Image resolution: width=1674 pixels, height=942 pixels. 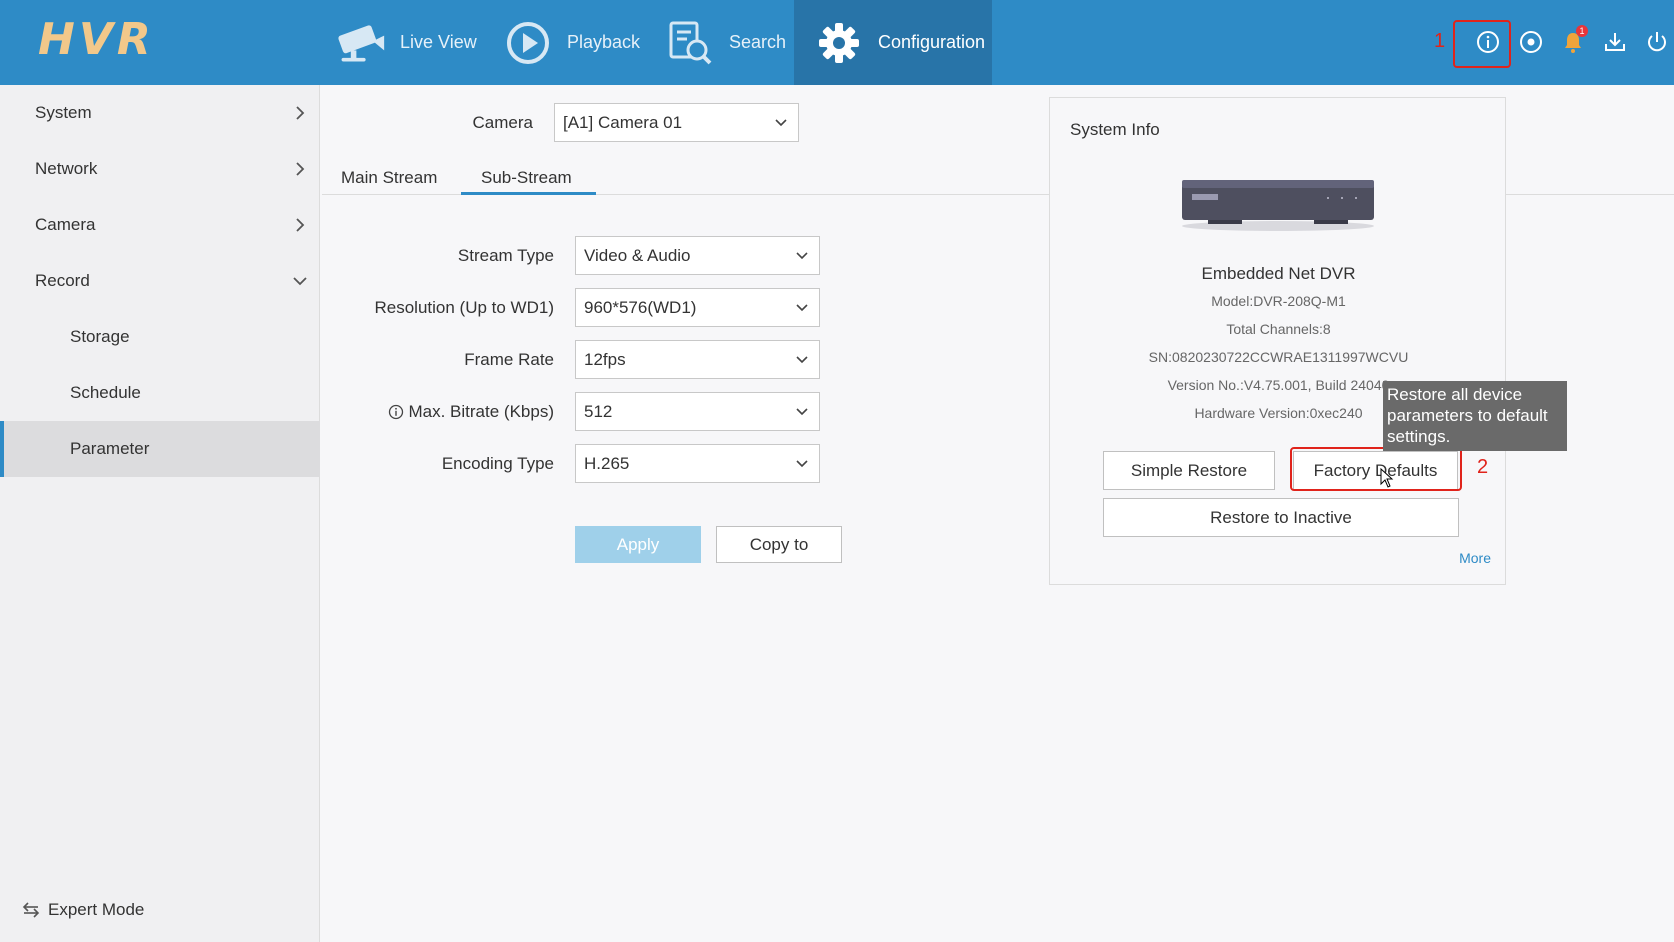 I want to click on camera-label: Camera, so click(x=502, y=122).